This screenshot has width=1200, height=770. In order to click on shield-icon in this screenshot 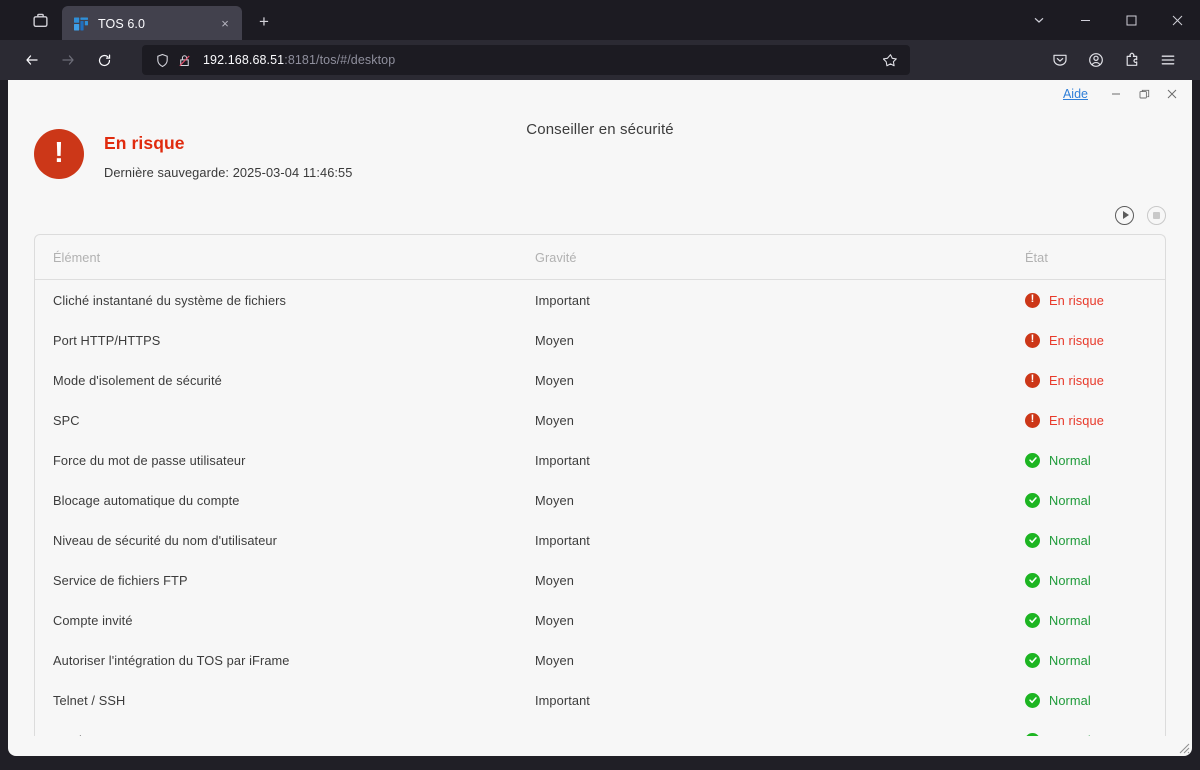, I will do `click(162, 60)`.